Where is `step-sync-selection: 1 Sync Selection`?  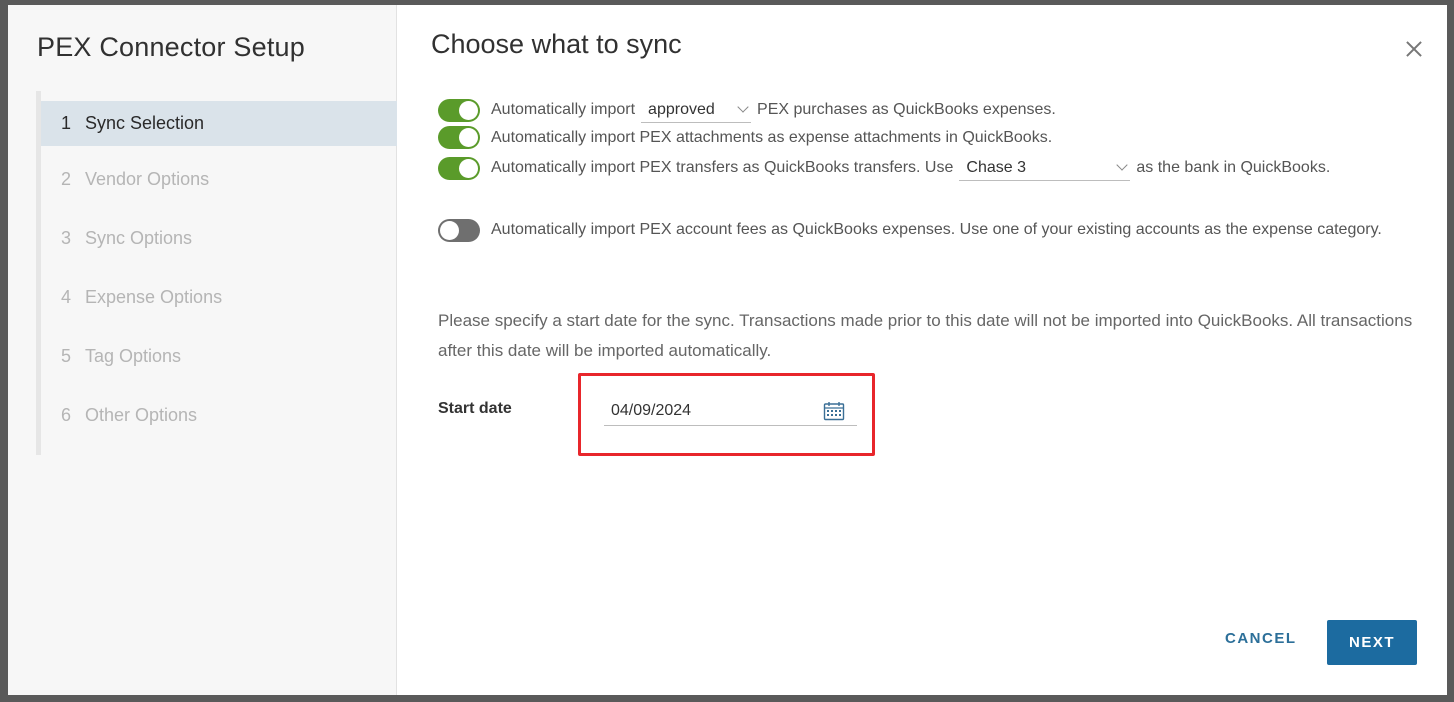 step-sync-selection: 1 Sync Selection is located at coordinates (219, 123).